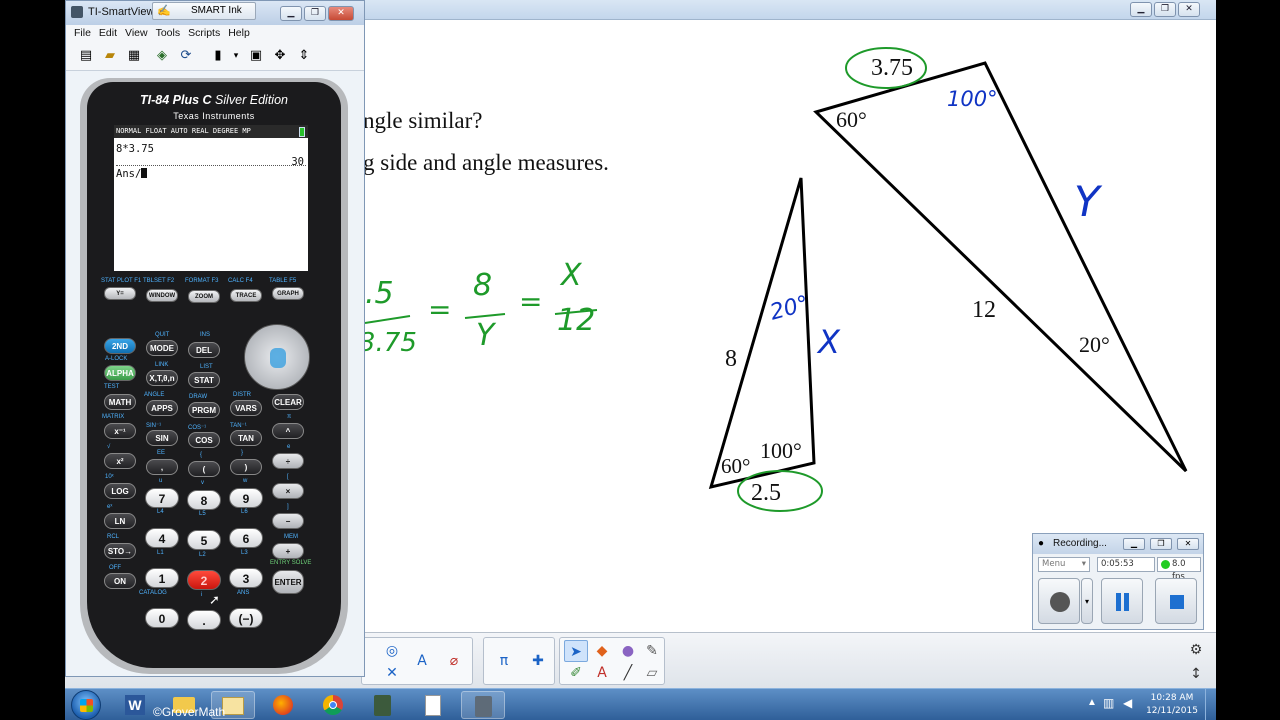 This screenshot has width=1280, height=720. Describe the element at coordinates (120, 581) in the screenshot. I see `key-on: ON` at that location.